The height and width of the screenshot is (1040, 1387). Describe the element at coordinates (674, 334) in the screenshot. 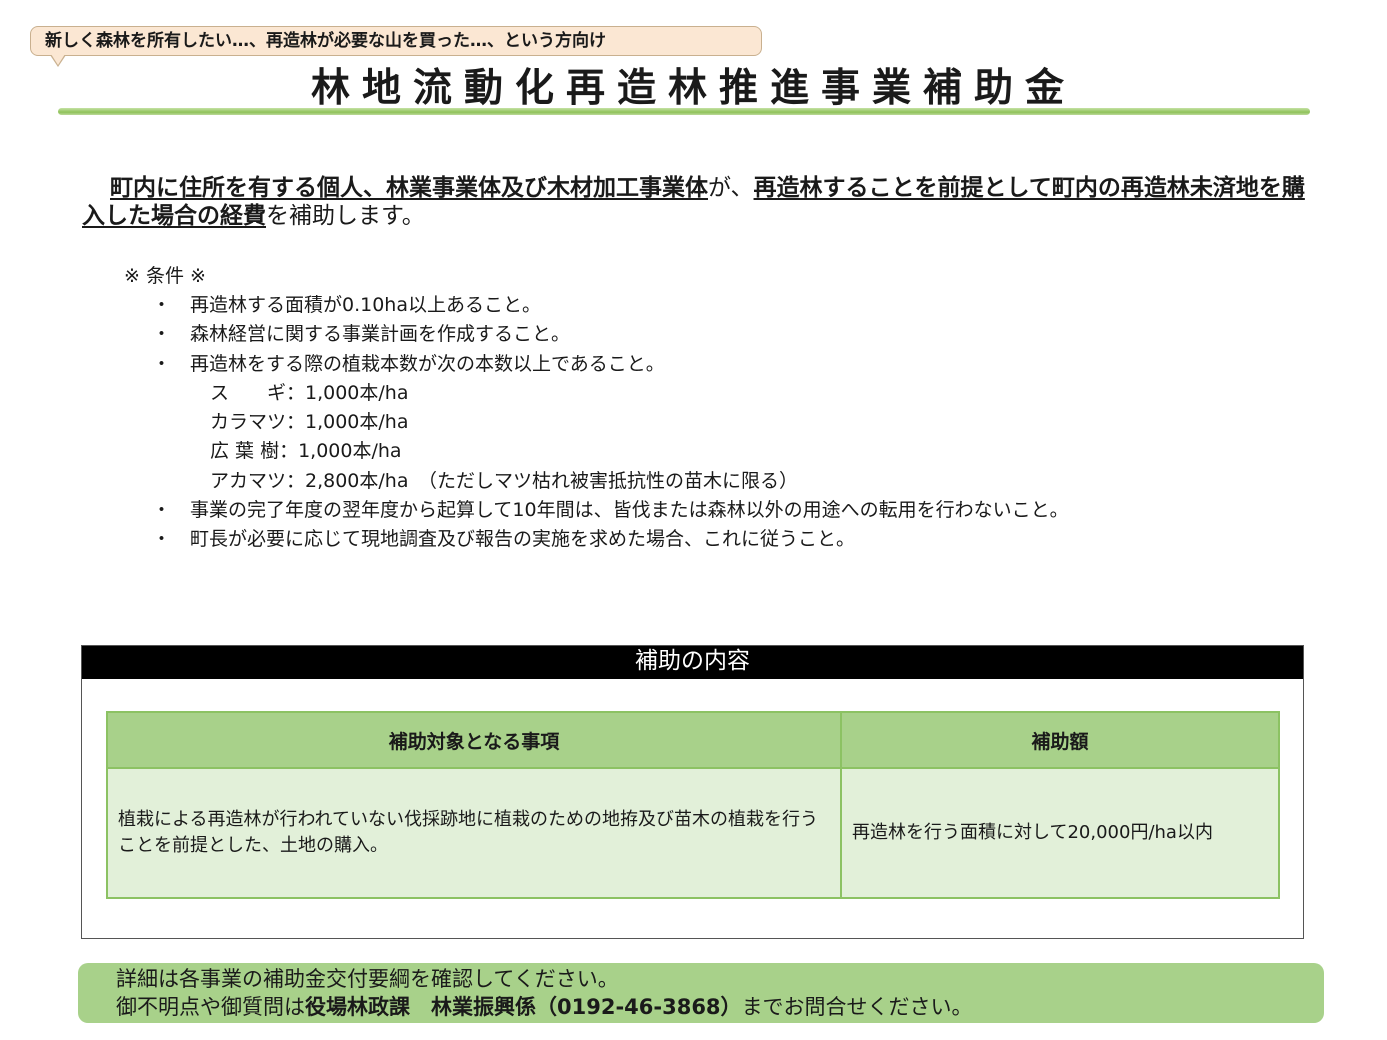

I see `condition-item: ・ 森林経営に関する事業計画を作成すること。` at that location.